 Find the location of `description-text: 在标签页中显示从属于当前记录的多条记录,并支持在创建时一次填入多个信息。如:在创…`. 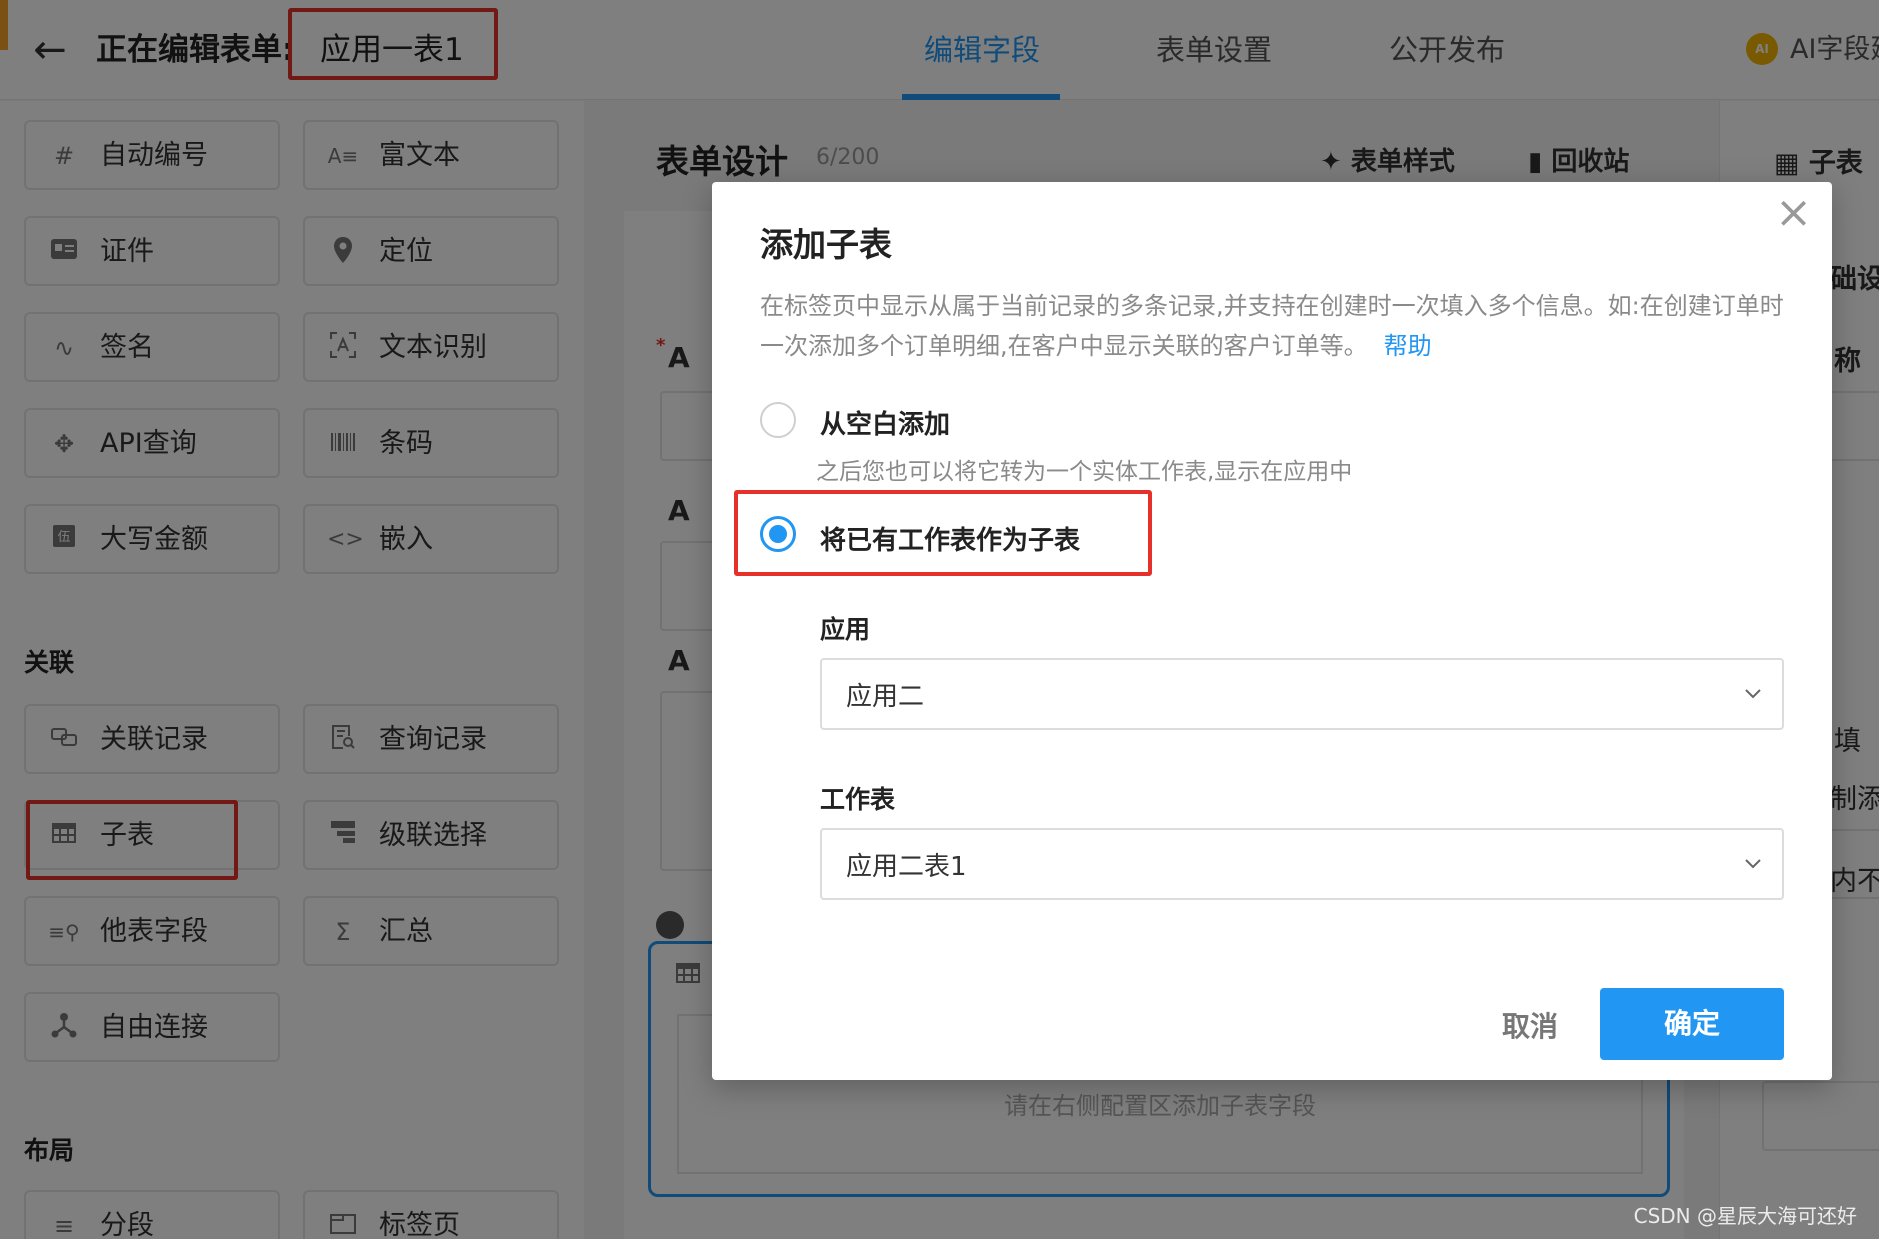

description-text: 在标签页中显示从属于当前记录的多条记录,并支持在创建时一次填入多个信息。如:在创… is located at coordinates (1272, 326).